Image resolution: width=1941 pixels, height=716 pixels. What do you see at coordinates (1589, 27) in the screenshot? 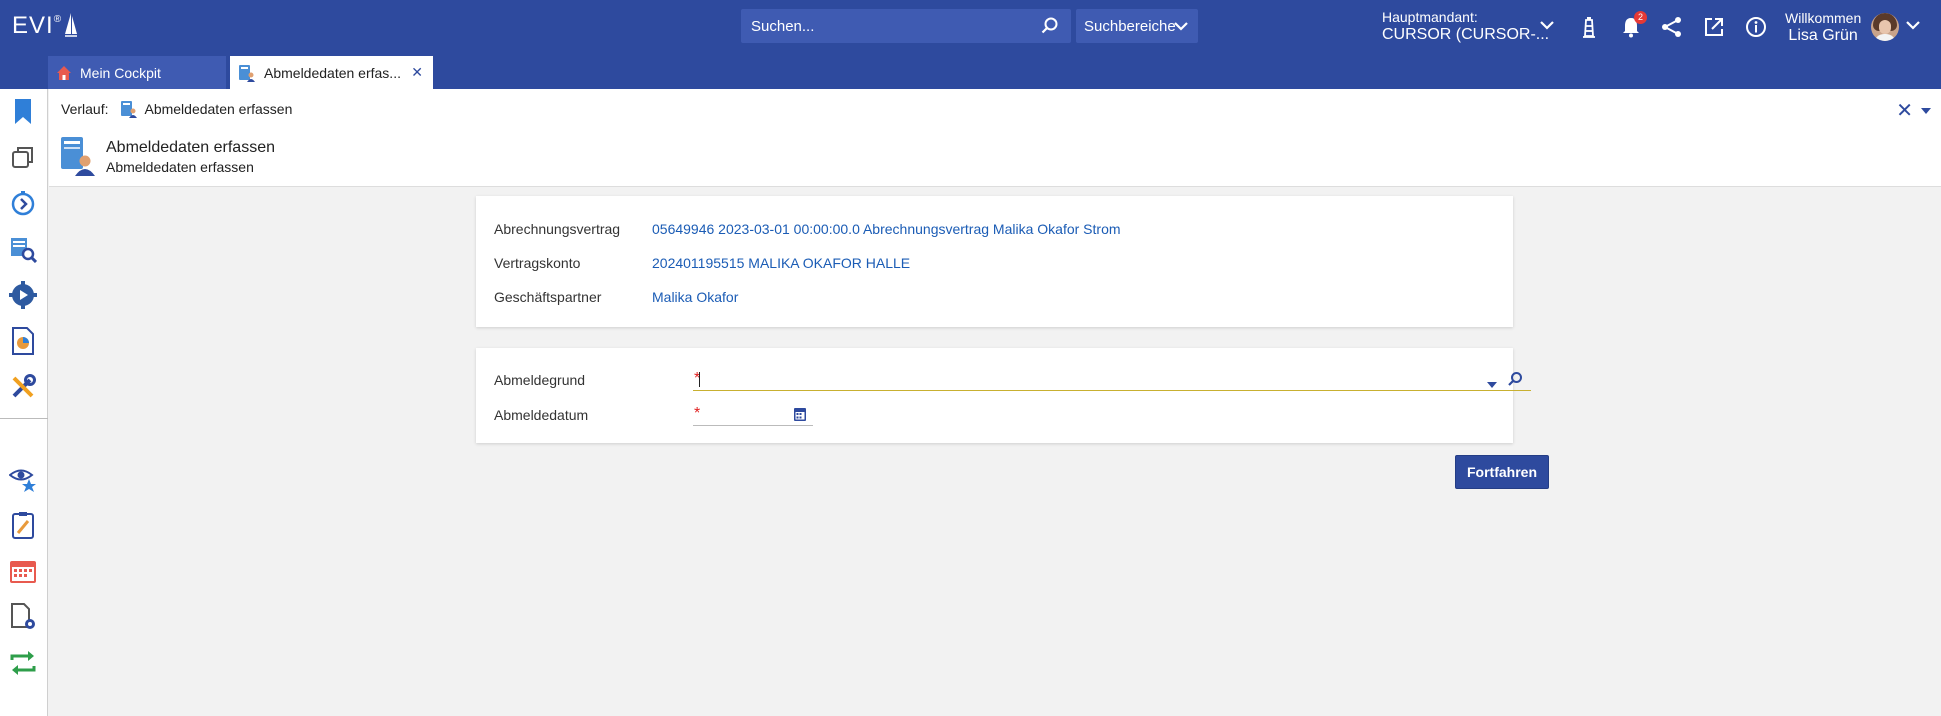
I see `lighthouse-icon` at bounding box center [1589, 27].